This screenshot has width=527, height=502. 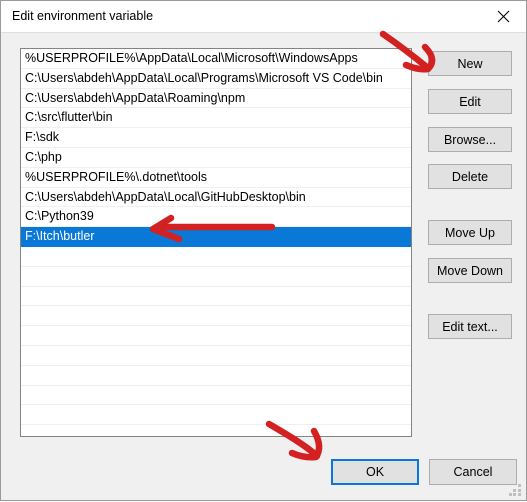 I want to click on list-item: F:\Itch\butler, so click(x=216, y=237).